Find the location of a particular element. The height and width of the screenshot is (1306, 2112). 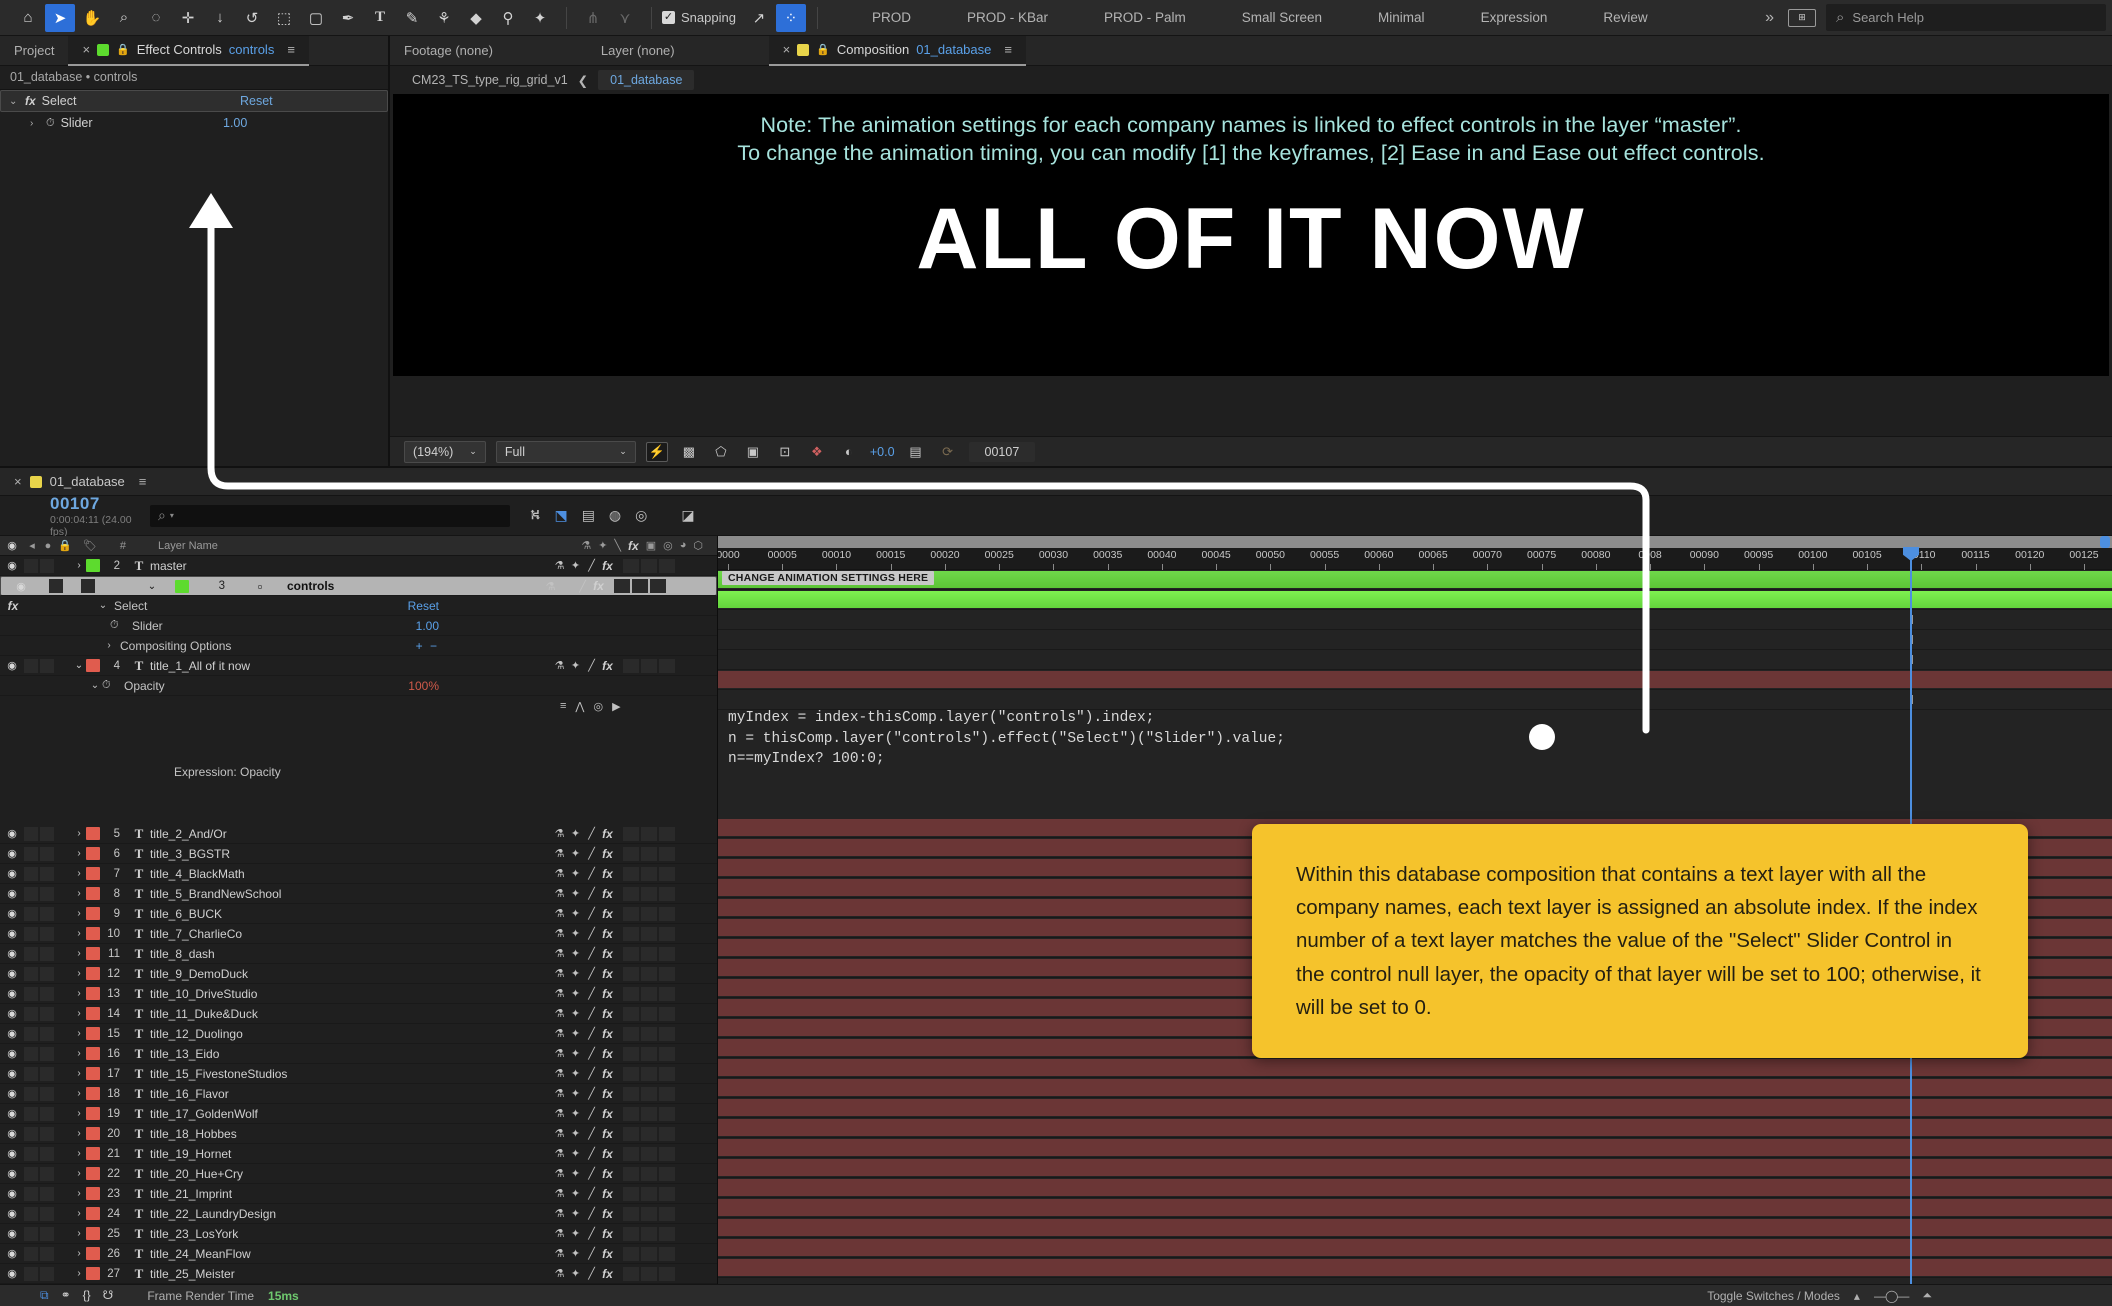

track-row-title-24-meanflow is located at coordinates (1415, 1248).